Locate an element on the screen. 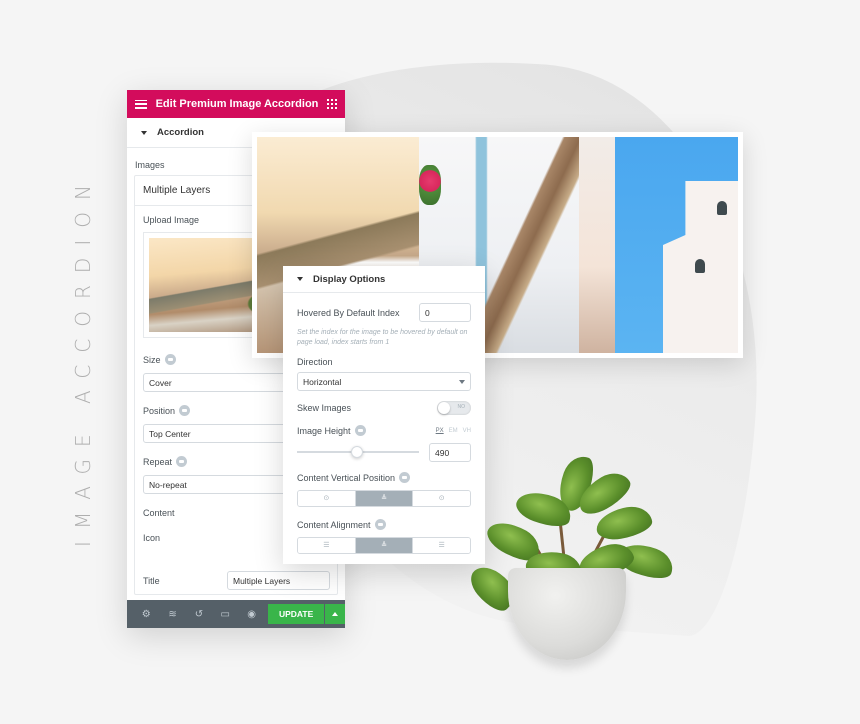 The height and width of the screenshot is (724, 860). skew-images-toggle: NO is located at coordinates (454, 408).